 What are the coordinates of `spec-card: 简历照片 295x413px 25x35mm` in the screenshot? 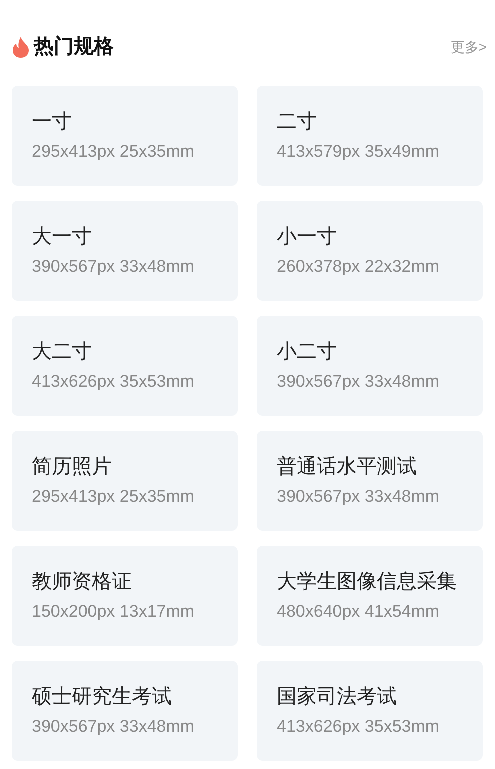 It's located at (125, 481).